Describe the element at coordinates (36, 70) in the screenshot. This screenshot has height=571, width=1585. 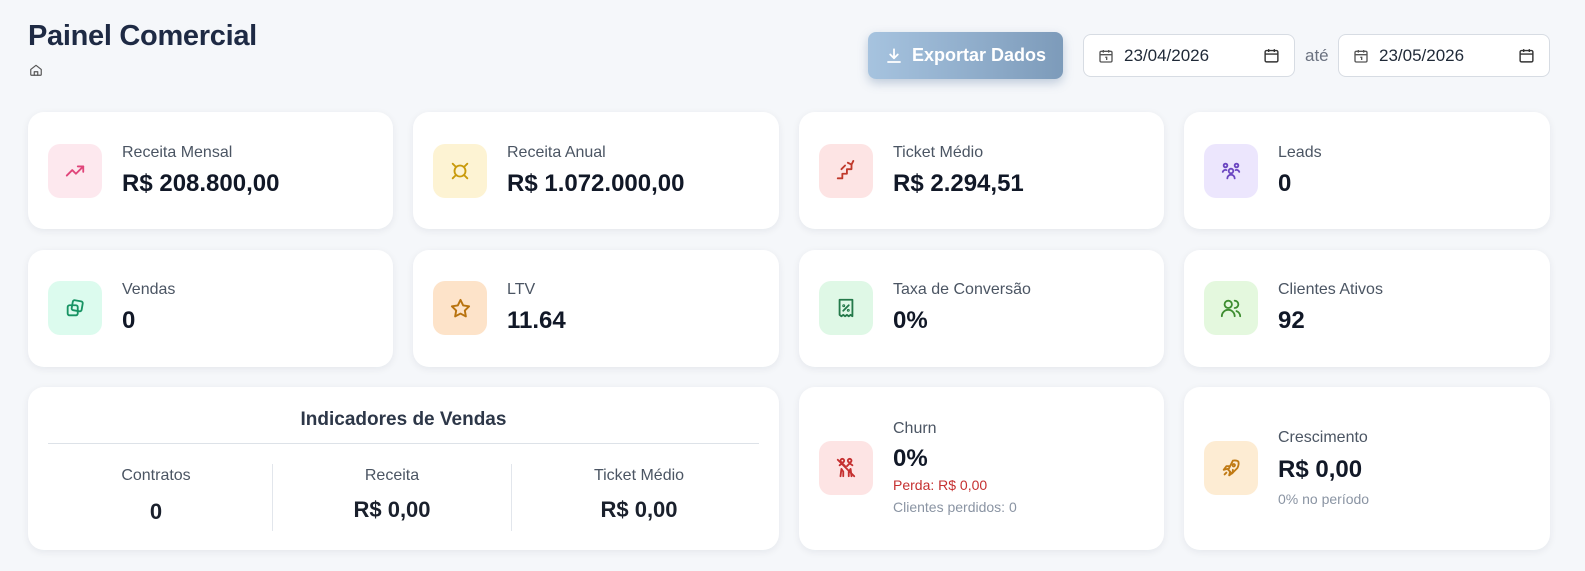
I see `home-icon` at that location.